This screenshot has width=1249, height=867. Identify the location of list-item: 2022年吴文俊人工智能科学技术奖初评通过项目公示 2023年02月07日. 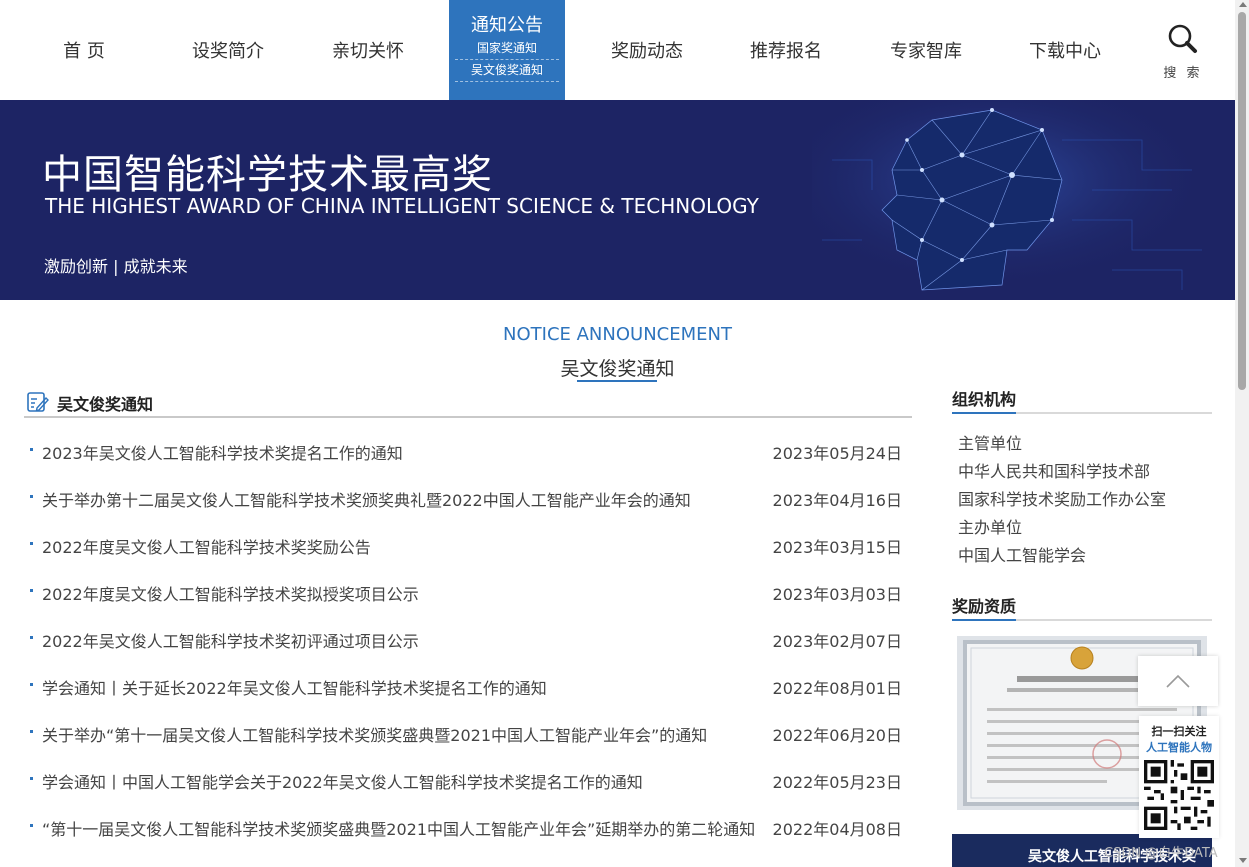
(464, 637).